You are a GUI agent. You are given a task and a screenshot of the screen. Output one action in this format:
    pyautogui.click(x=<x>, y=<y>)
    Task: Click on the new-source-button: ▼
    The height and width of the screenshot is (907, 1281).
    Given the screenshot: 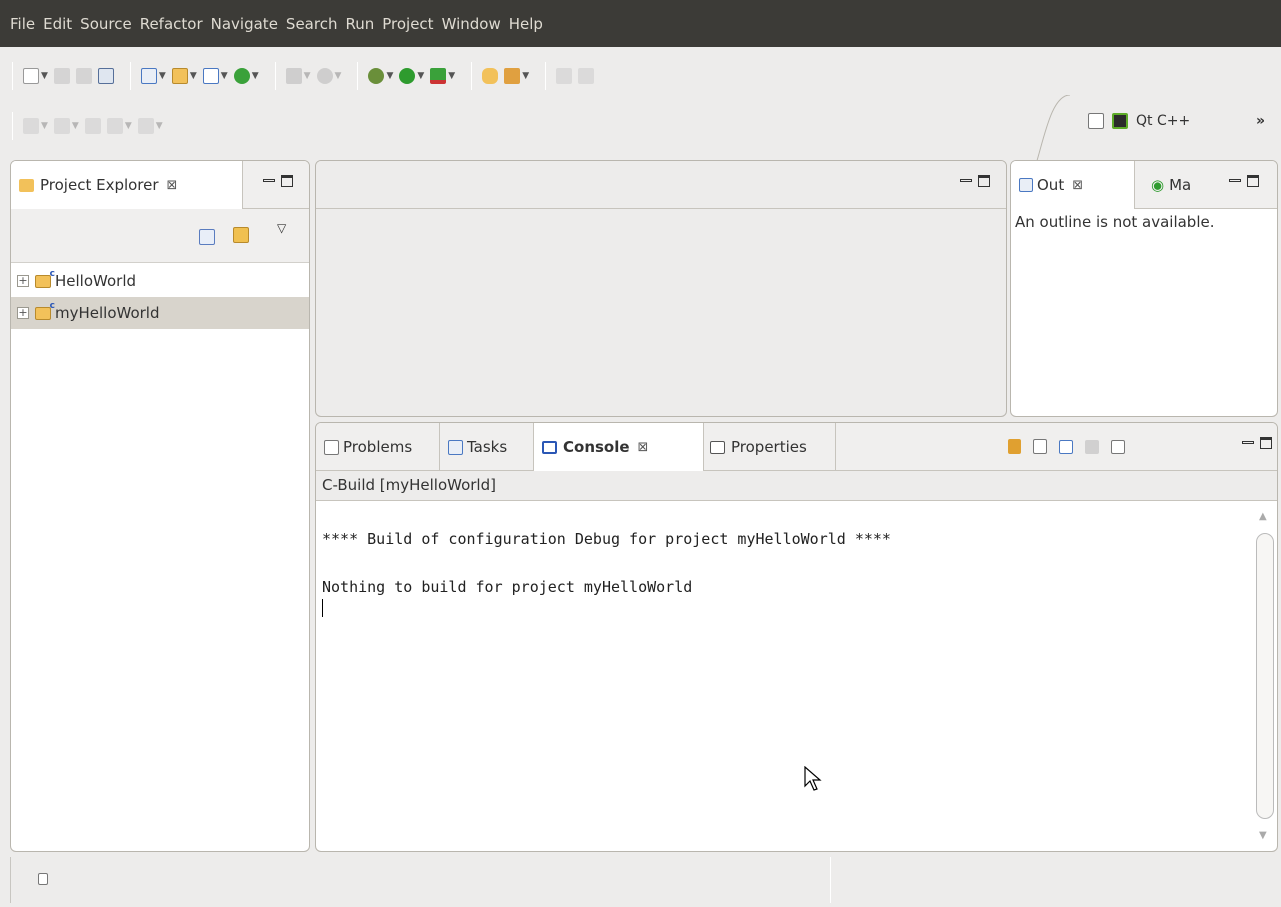 What is the action you would take?
    pyautogui.click(x=215, y=76)
    